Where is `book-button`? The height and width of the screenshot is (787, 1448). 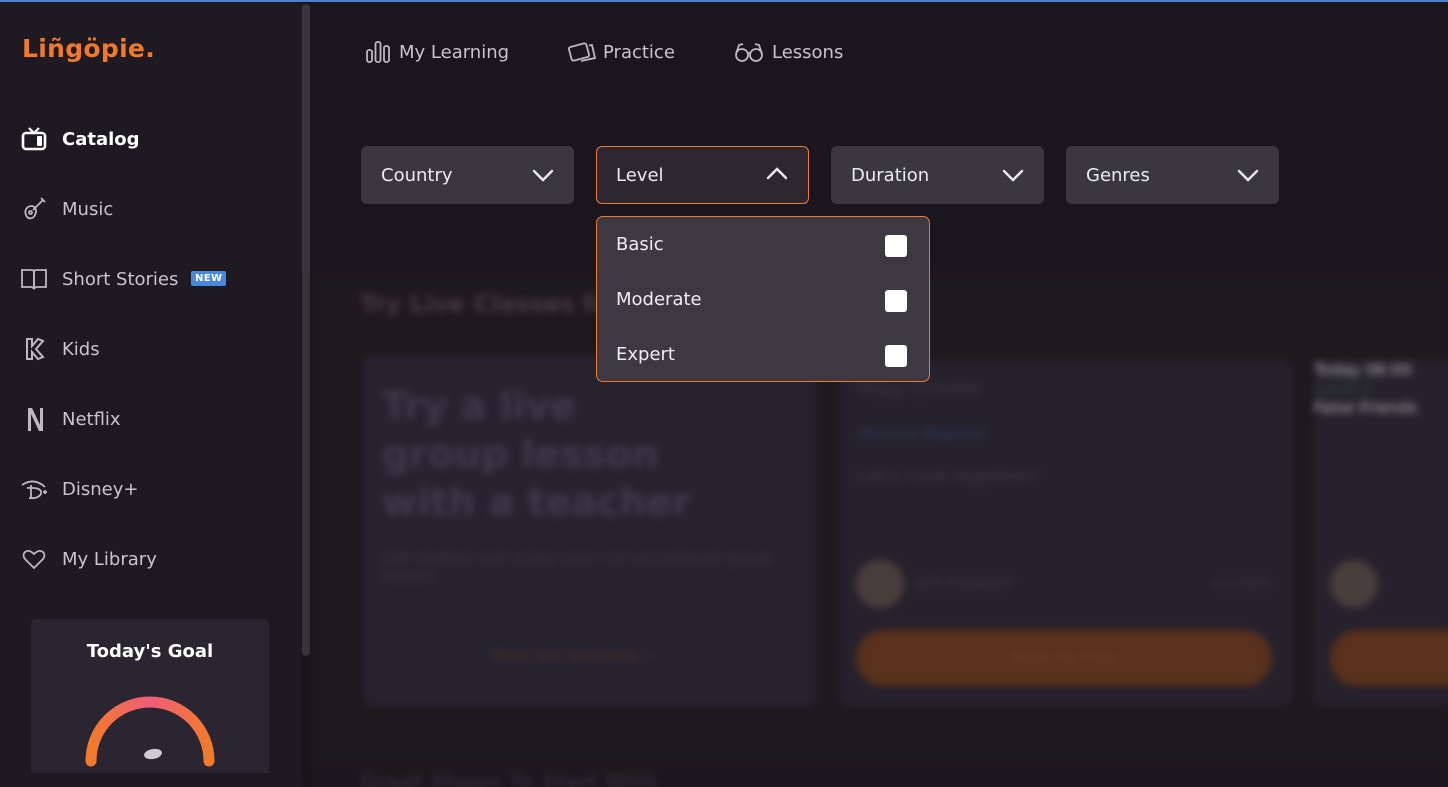
book-button is located at coordinates (1389, 658).